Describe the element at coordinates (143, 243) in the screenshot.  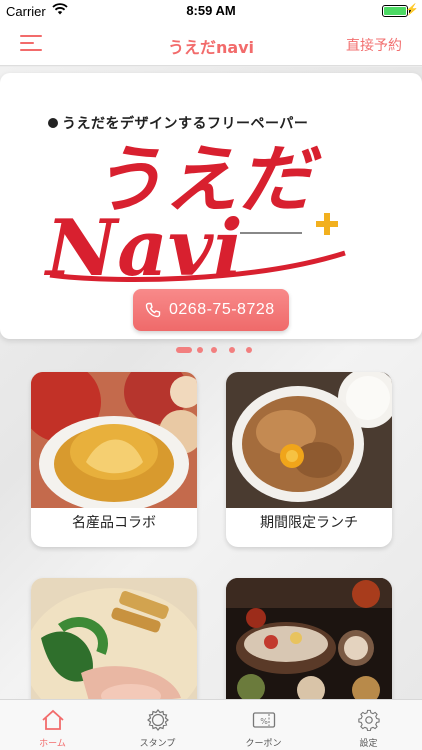
I see `logo-text-navi: Navi` at that location.